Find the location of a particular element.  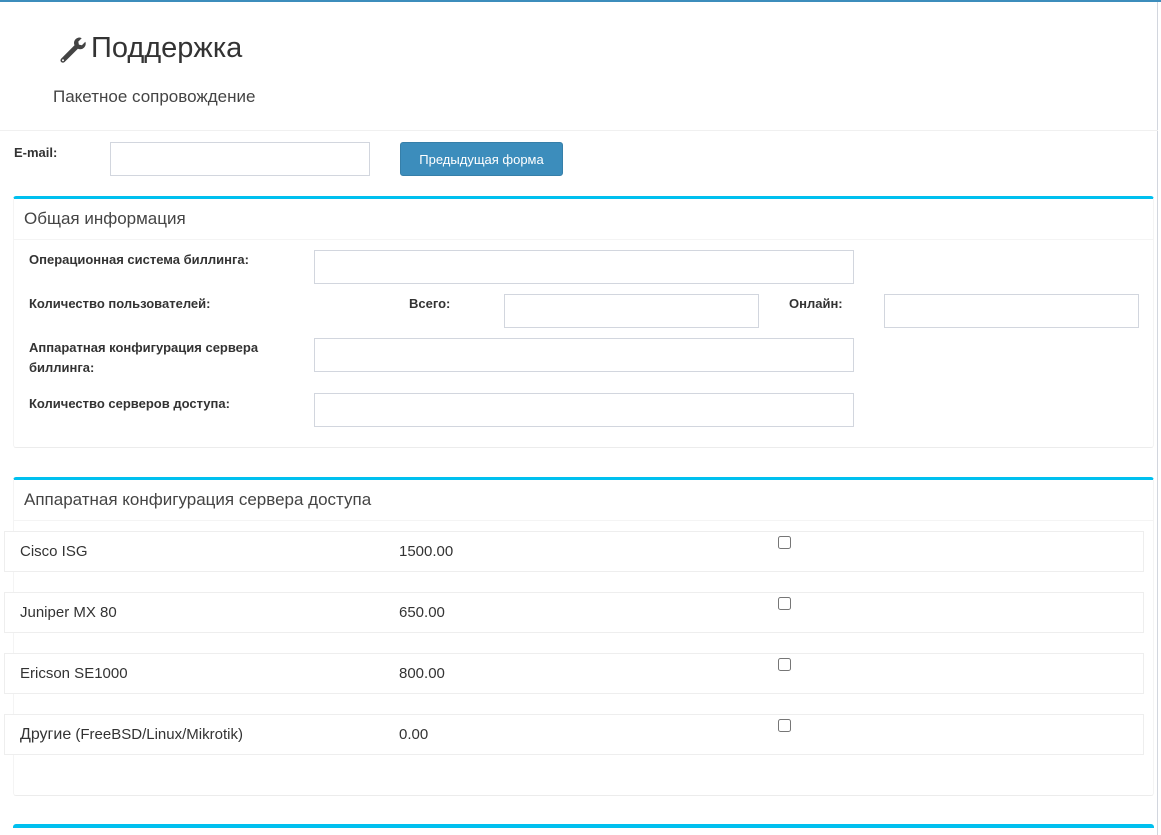

hw-item-price: 1500.00 is located at coordinates (426, 551).